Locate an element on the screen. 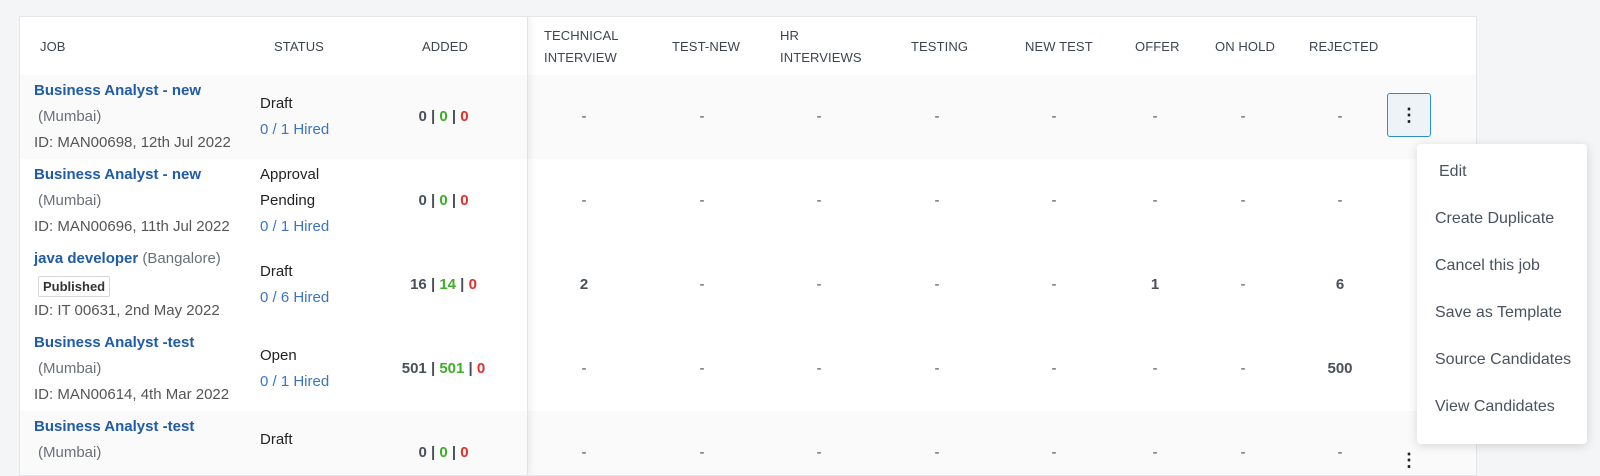 The image size is (1600, 476). col-header-test-new: Test-new is located at coordinates (706, 47).